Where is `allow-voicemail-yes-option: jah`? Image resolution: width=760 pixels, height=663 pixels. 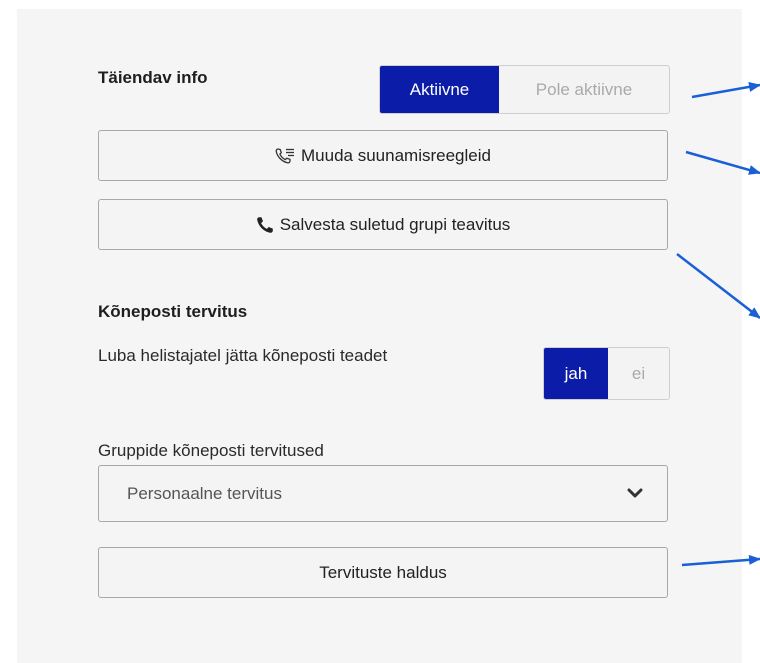 allow-voicemail-yes-option: jah is located at coordinates (576, 373).